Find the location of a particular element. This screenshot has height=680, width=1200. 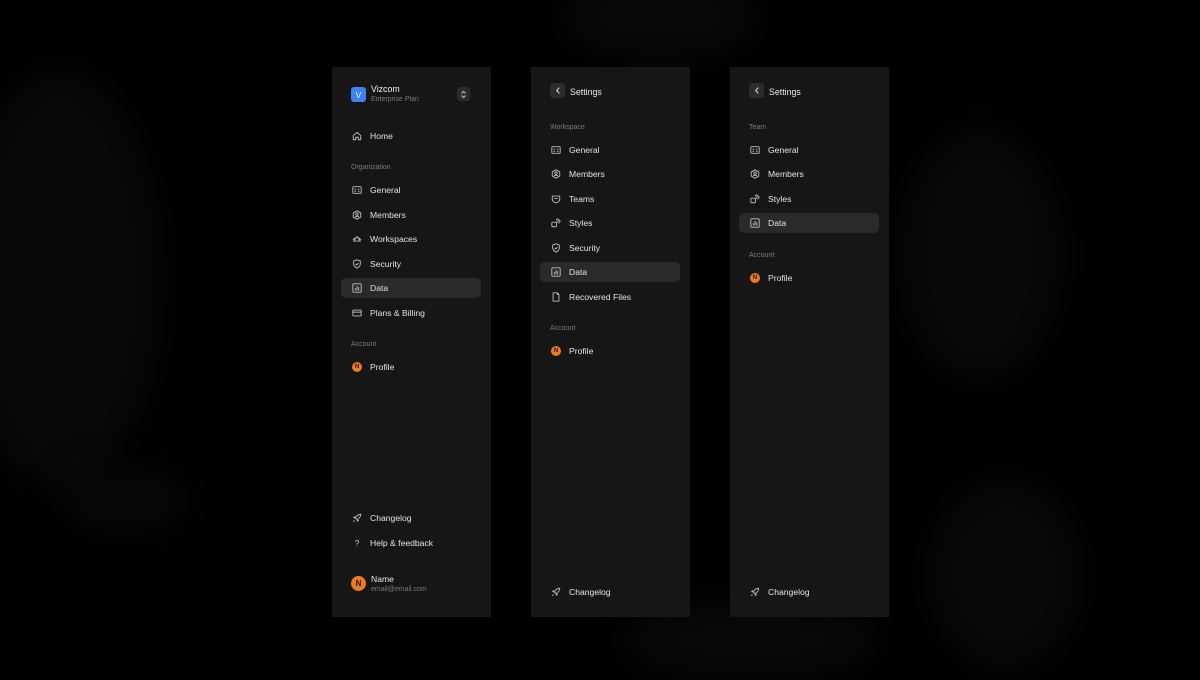

nav-item-plans-billing: Plans & Billing is located at coordinates (411, 313).